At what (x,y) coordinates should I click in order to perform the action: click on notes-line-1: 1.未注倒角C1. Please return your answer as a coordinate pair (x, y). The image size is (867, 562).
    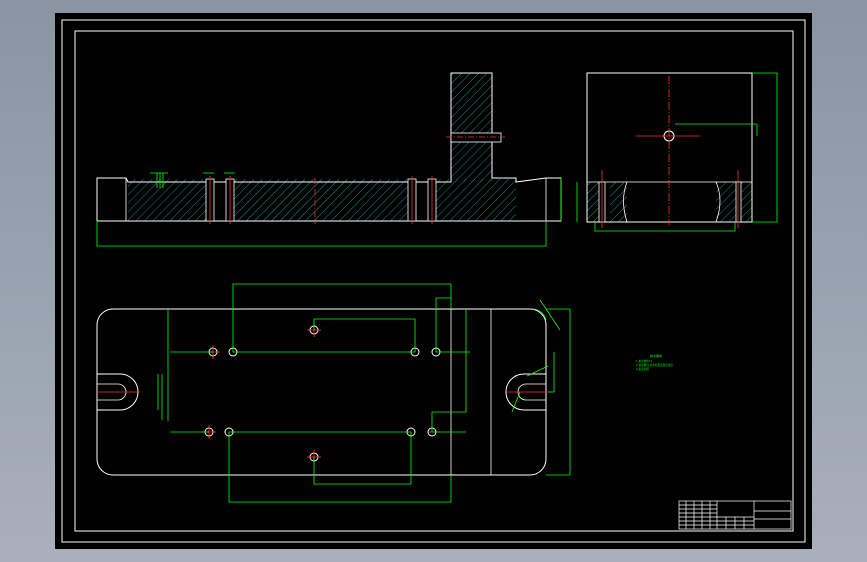
    Looking at the image, I should click on (644, 361).